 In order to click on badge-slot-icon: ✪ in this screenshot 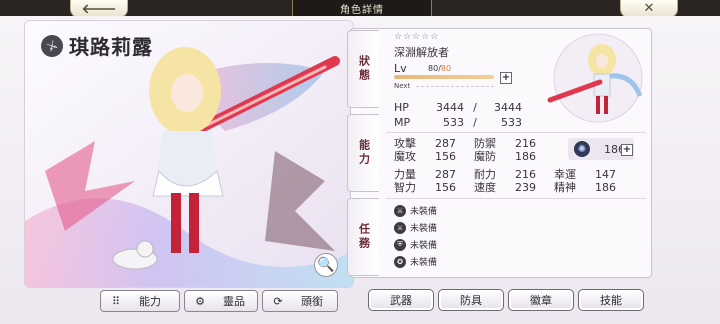, I will do `click(400, 261)`.